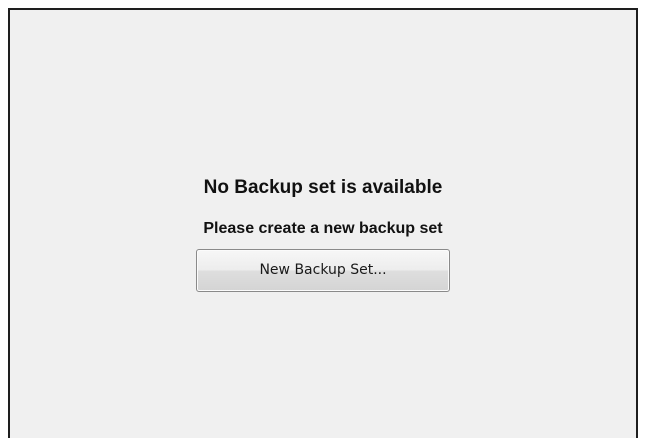 This screenshot has height=438, width=647. I want to click on empty-state-title: No Backup set is available, so click(323, 187).